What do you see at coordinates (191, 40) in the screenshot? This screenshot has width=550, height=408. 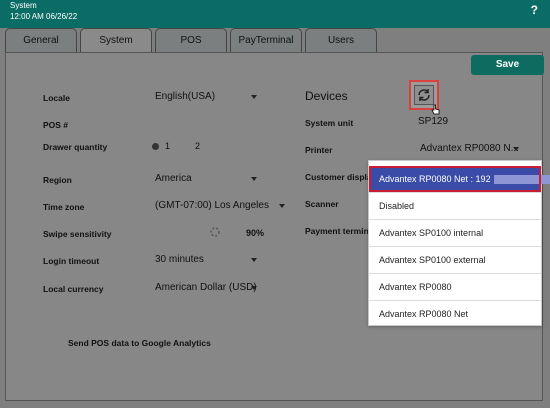 I see `tab-pos: POS` at bounding box center [191, 40].